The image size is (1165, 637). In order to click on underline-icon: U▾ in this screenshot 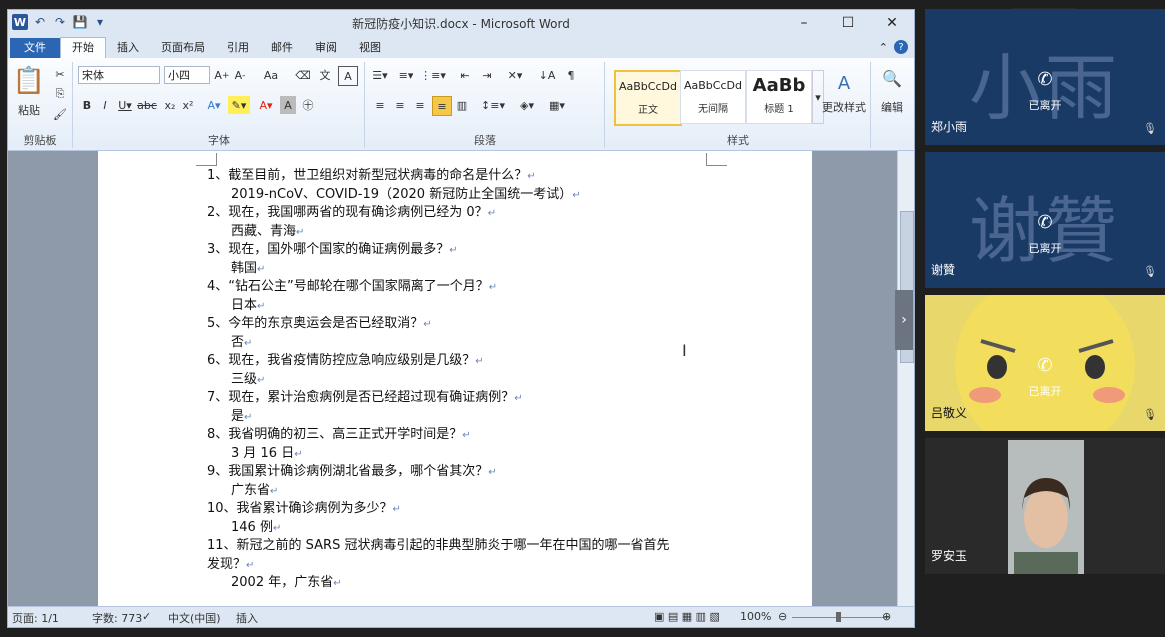, I will do `click(125, 105)`.